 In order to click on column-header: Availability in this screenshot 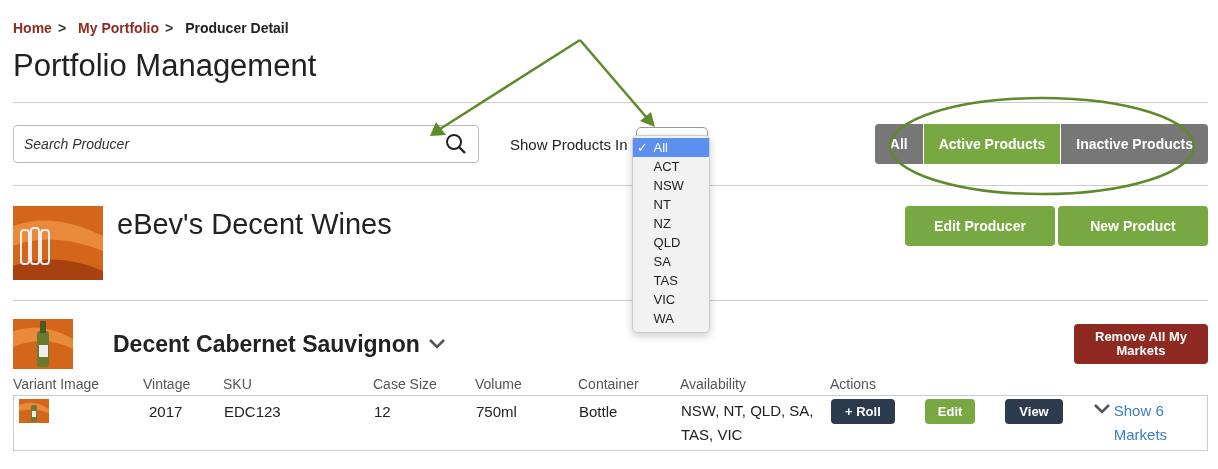, I will do `click(713, 384)`.